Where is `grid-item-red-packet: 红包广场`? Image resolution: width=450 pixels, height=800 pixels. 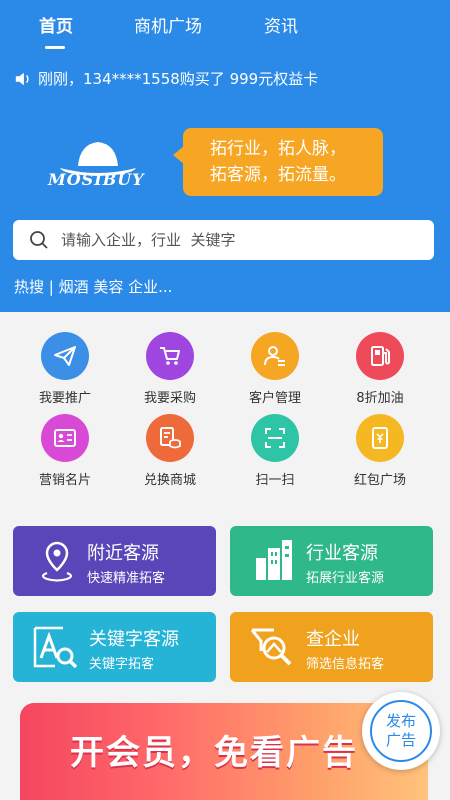 grid-item-red-packet: 红包广场 is located at coordinates (380, 451).